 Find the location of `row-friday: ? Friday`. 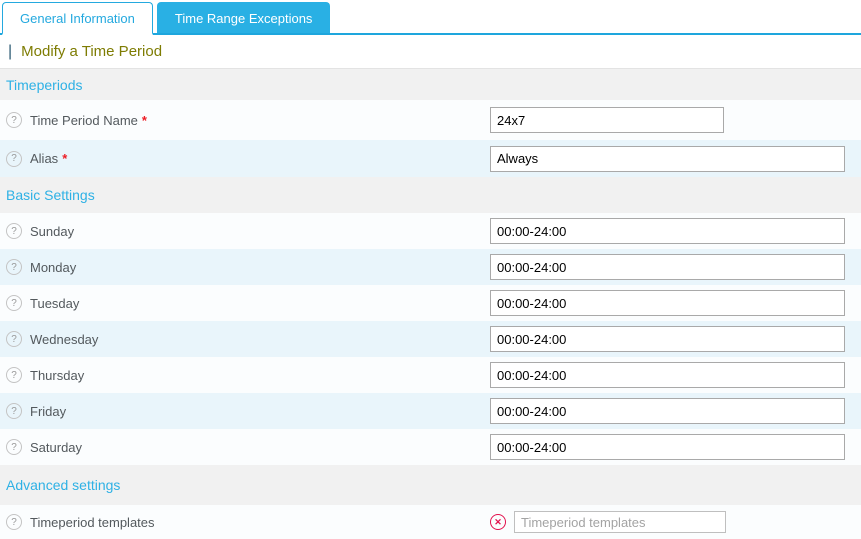

row-friday: ? Friday is located at coordinates (430, 411).